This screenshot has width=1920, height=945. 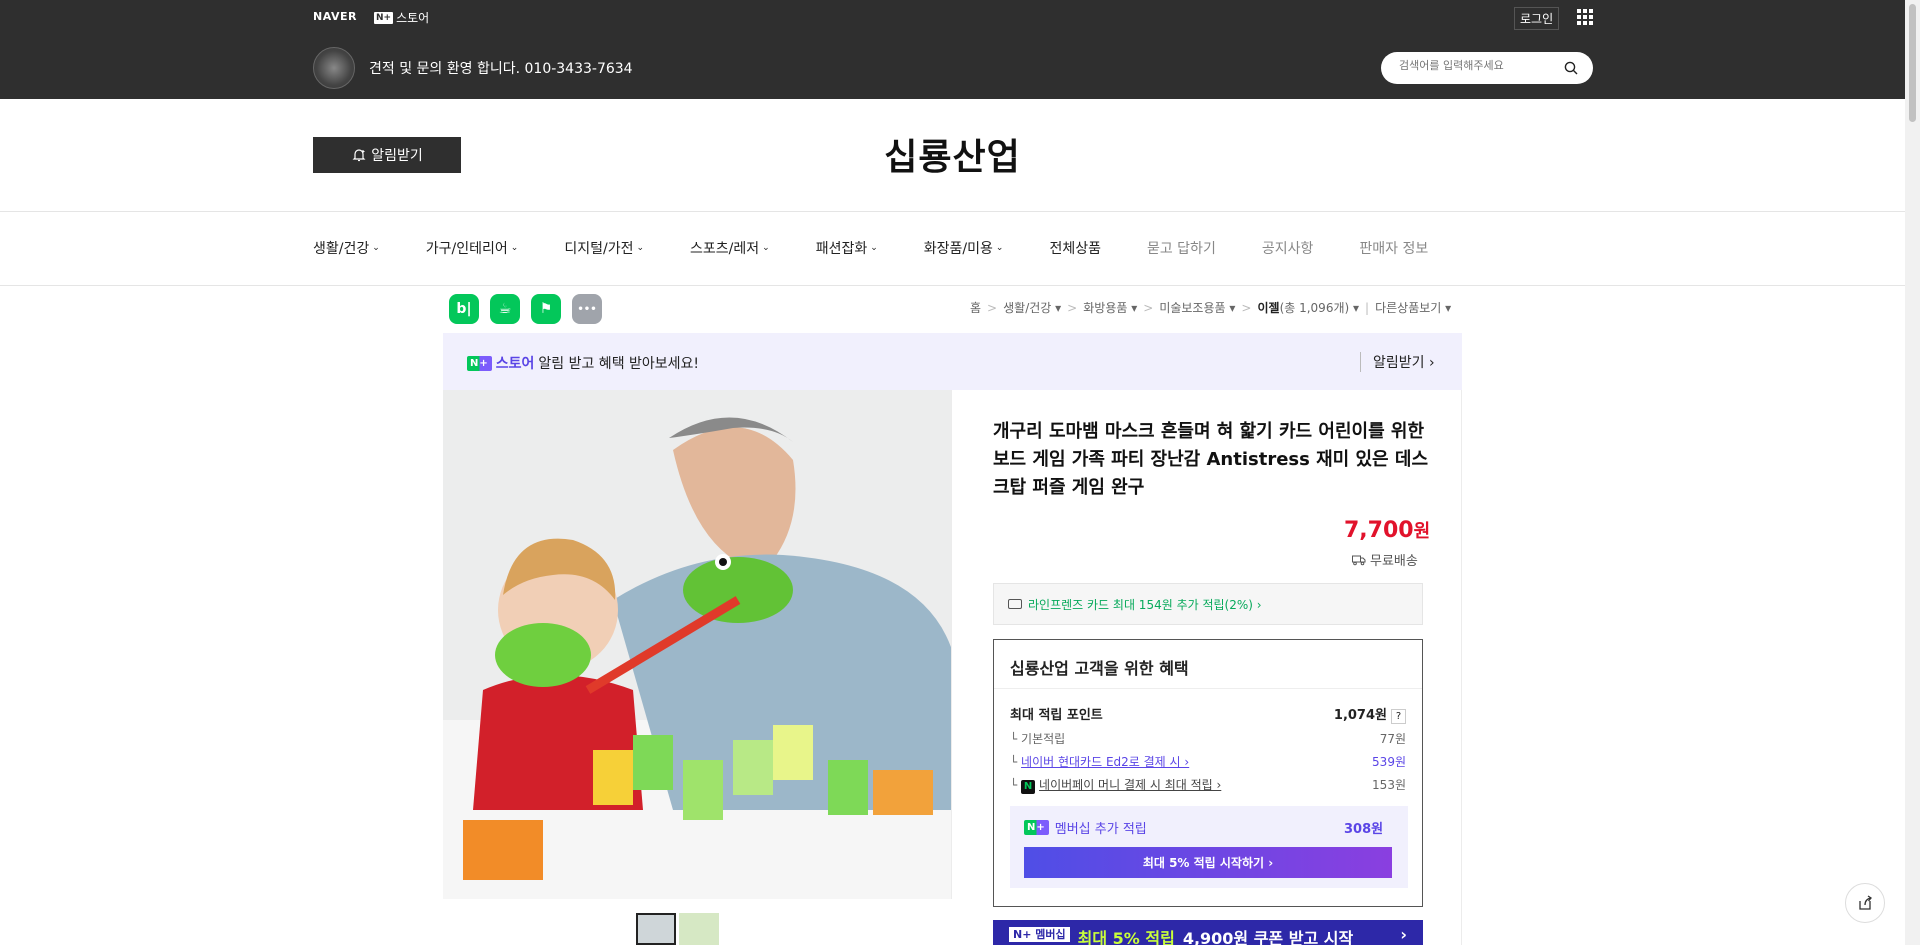 What do you see at coordinates (1571, 68) in the screenshot?
I see `search-icon` at bounding box center [1571, 68].